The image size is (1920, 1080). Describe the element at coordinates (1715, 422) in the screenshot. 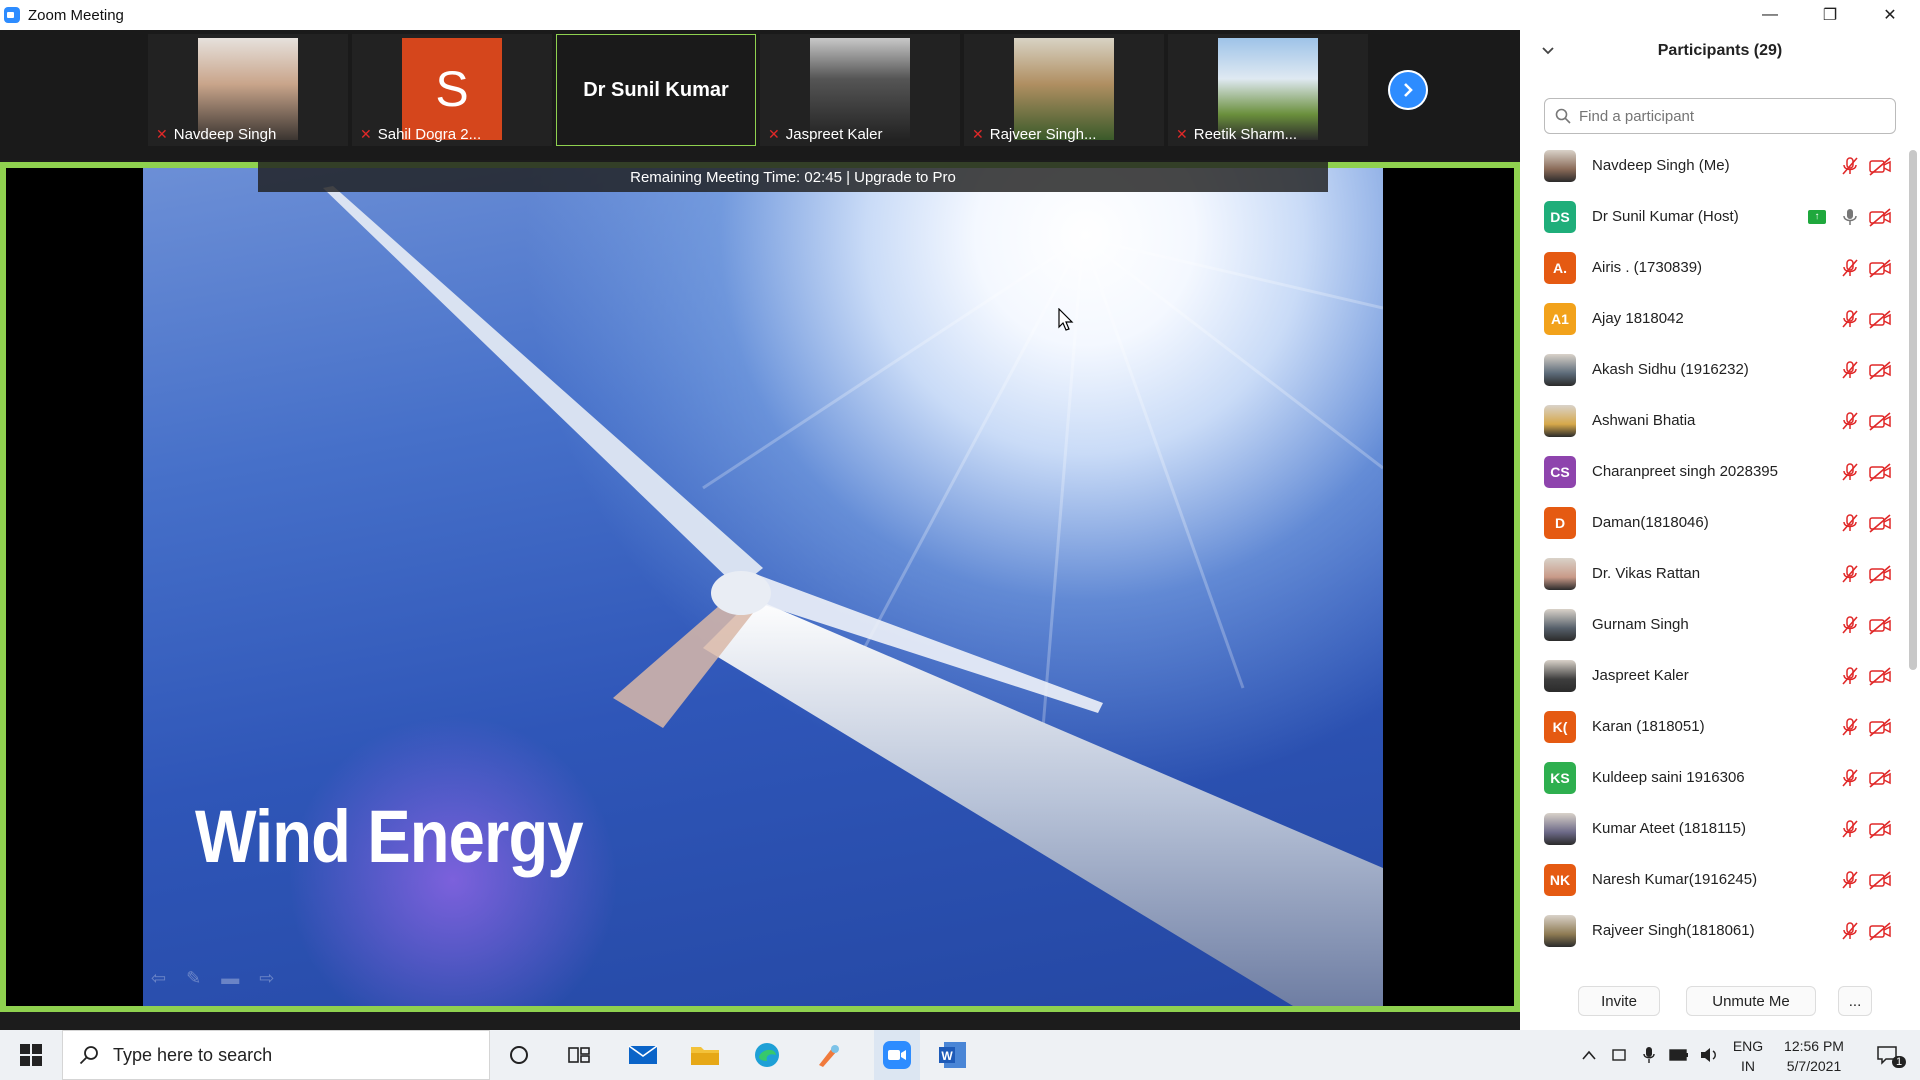

I see `participant-row: Ashwani Bhatia` at that location.